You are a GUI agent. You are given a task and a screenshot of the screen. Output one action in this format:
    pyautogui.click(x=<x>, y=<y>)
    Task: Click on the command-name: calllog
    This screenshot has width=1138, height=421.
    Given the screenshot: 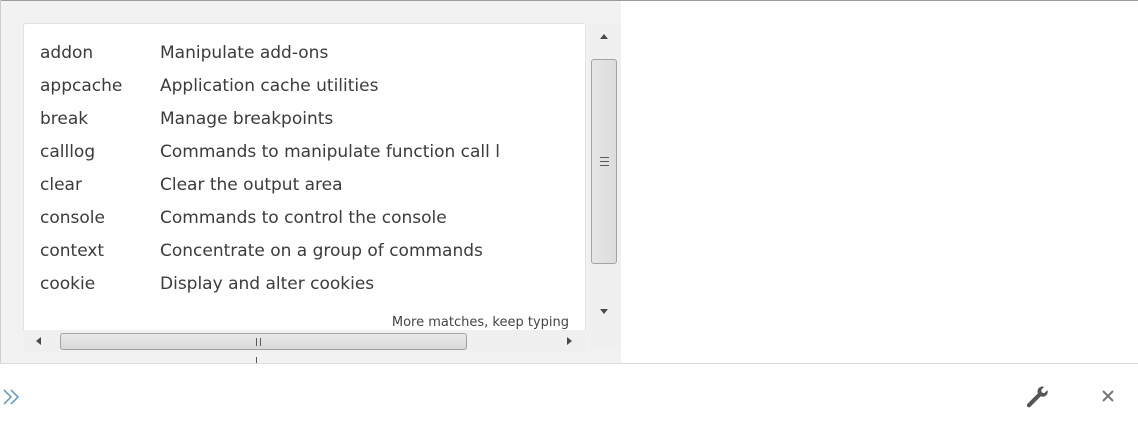 What is the action you would take?
    pyautogui.click(x=68, y=152)
    